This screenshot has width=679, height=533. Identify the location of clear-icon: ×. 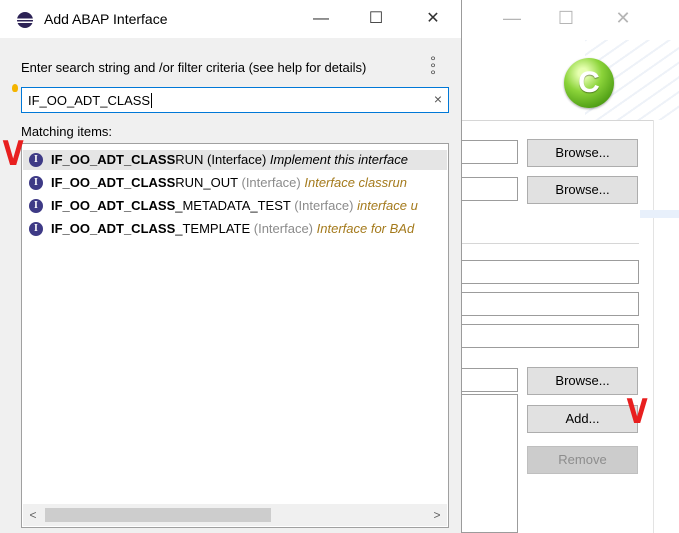
(438, 99).